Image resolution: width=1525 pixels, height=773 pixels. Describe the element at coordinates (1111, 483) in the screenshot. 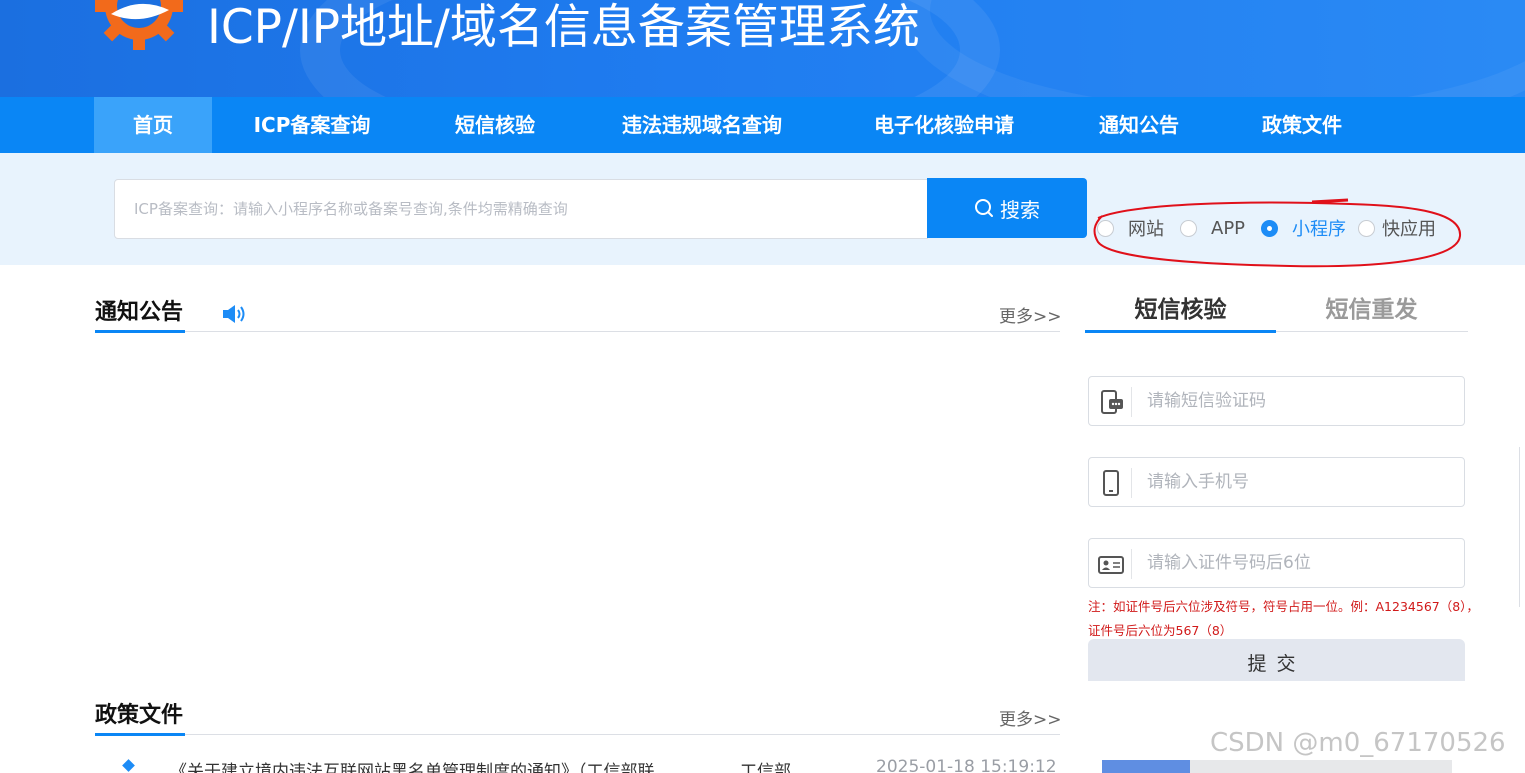

I see `mobile-phone-icon` at that location.